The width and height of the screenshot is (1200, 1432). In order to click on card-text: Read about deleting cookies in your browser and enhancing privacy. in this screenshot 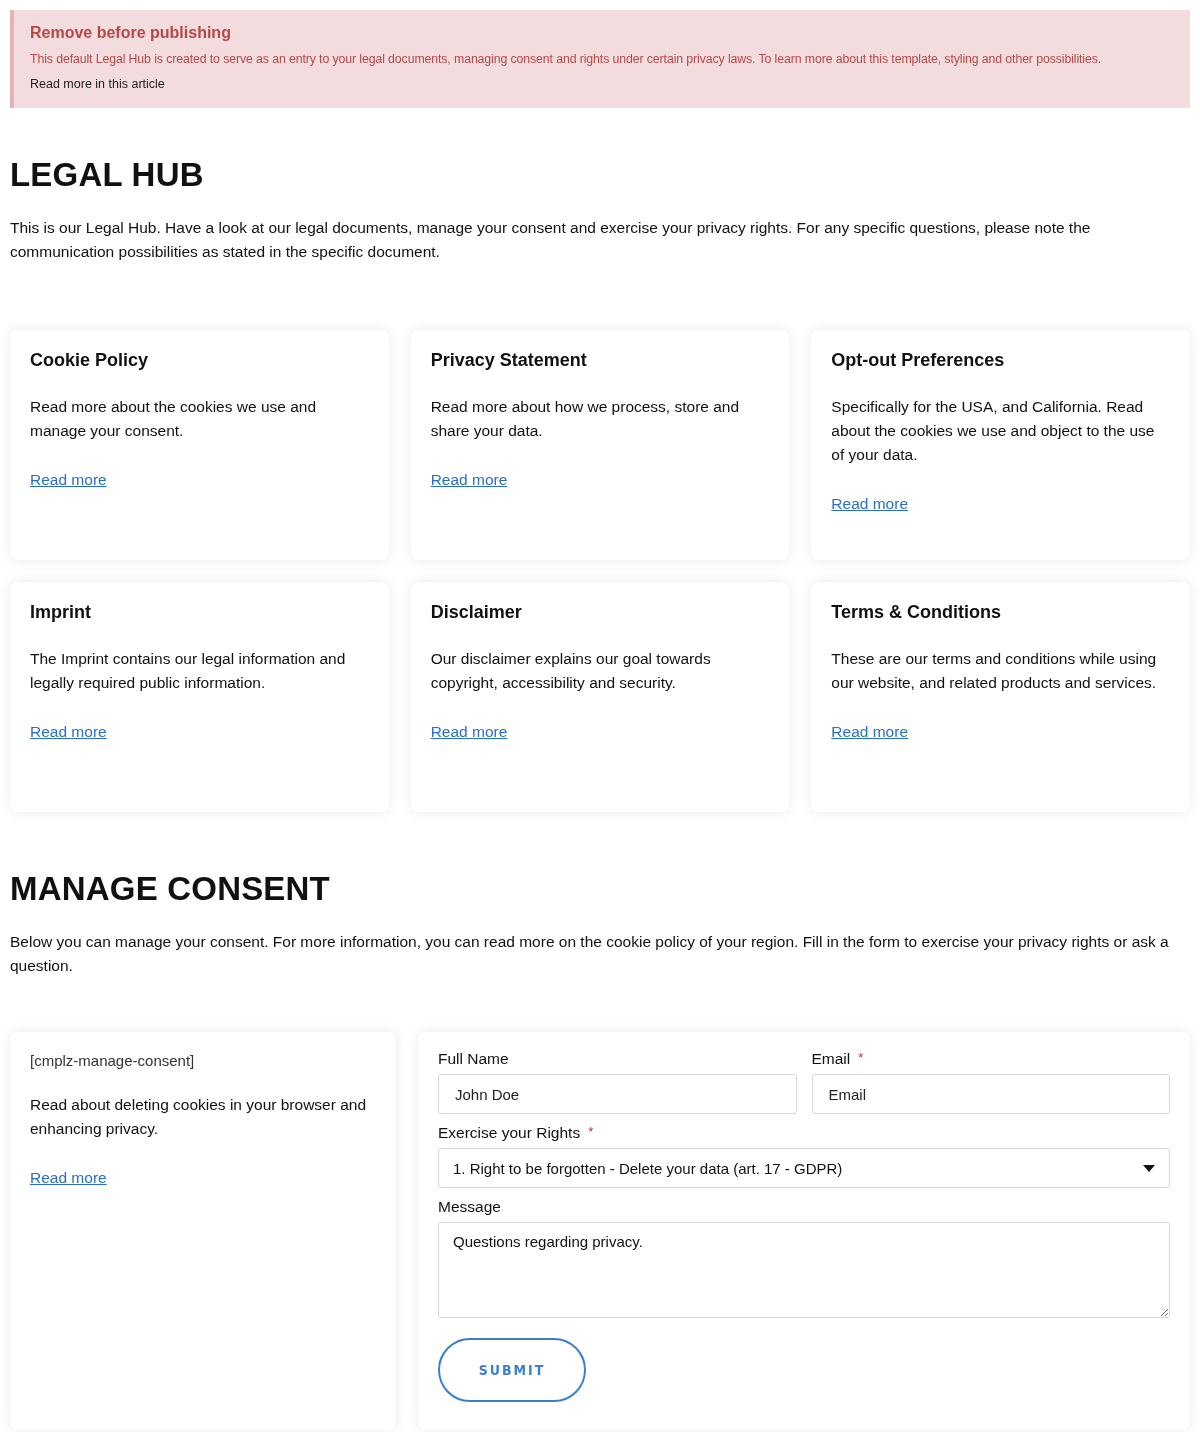, I will do `click(199, 1117)`.